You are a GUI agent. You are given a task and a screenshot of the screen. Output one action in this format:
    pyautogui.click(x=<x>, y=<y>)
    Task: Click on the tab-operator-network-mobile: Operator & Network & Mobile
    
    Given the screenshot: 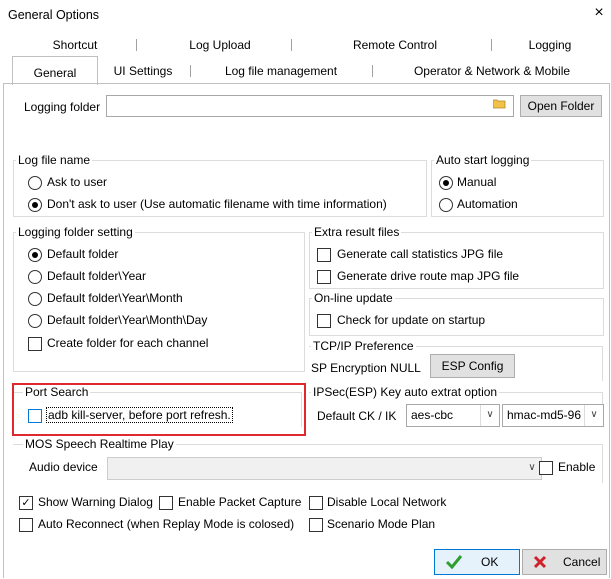 What is the action you would take?
    pyautogui.click(x=492, y=71)
    